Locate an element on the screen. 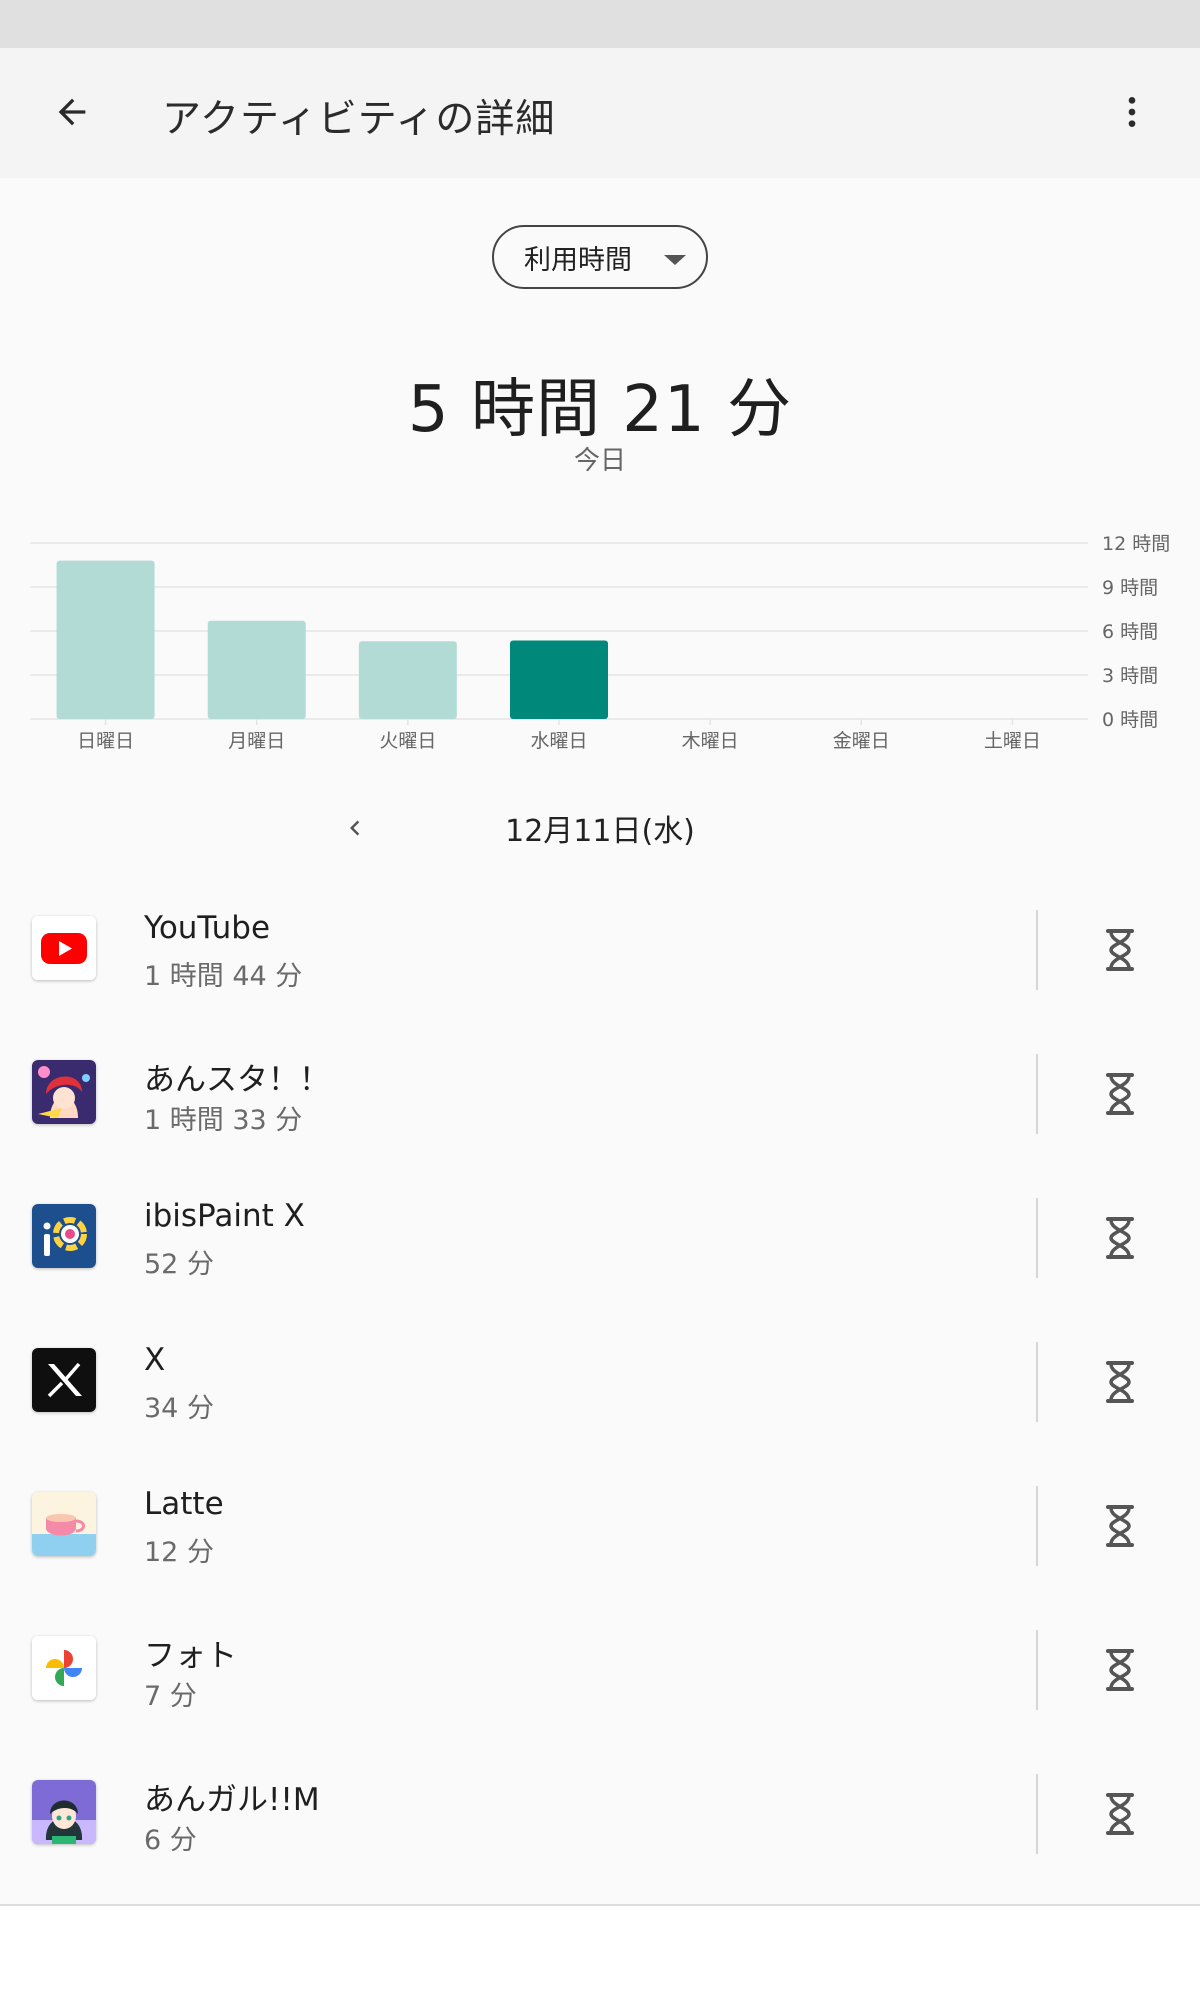 The height and width of the screenshot is (2000, 1200). app-usage-time: 52 分 is located at coordinates (179, 1264).